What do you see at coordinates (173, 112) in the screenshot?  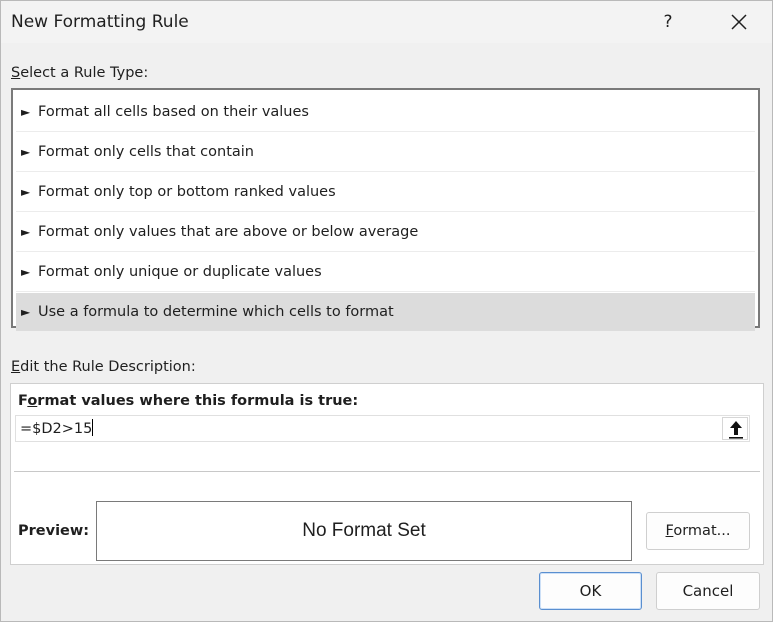 I see `rule-item-label: Format all cells based on their values` at bounding box center [173, 112].